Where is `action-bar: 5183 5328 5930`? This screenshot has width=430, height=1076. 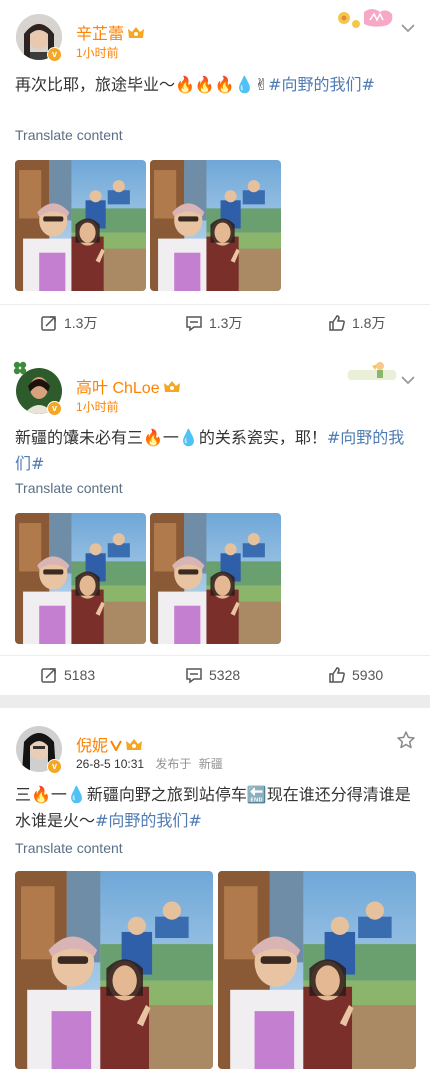 action-bar: 5183 5328 5930 is located at coordinates (215, 675).